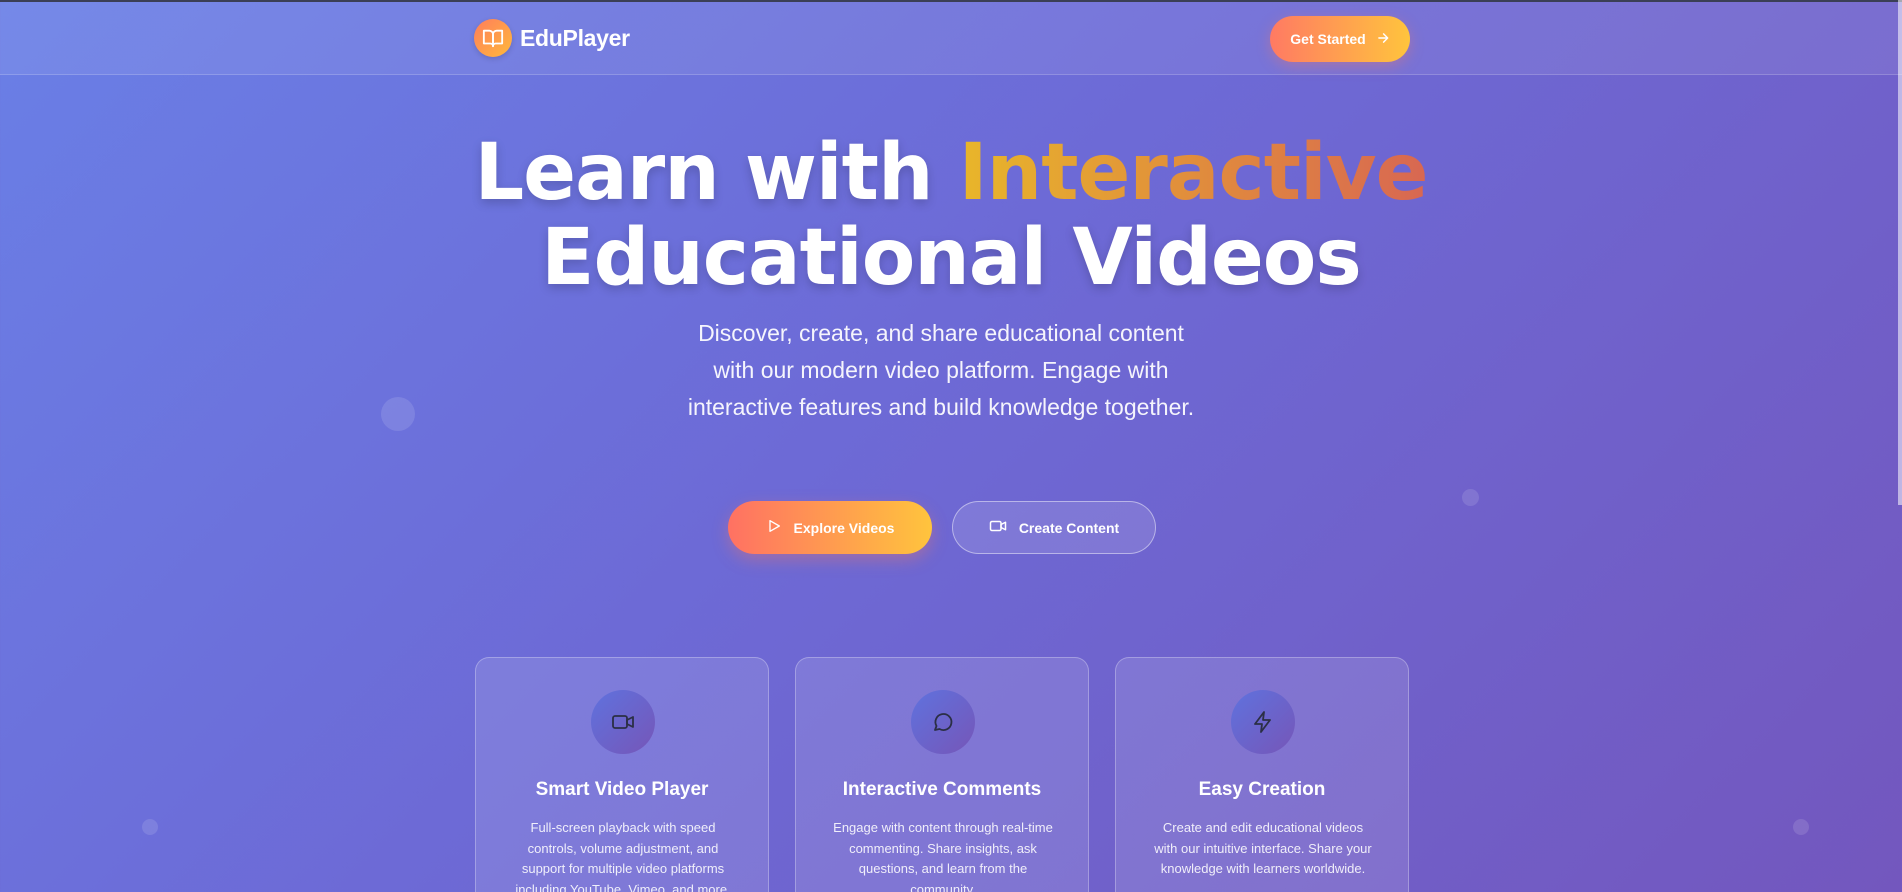  What do you see at coordinates (622, 789) in the screenshot?
I see `feature-title: Smart Video Player` at bounding box center [622, 789].